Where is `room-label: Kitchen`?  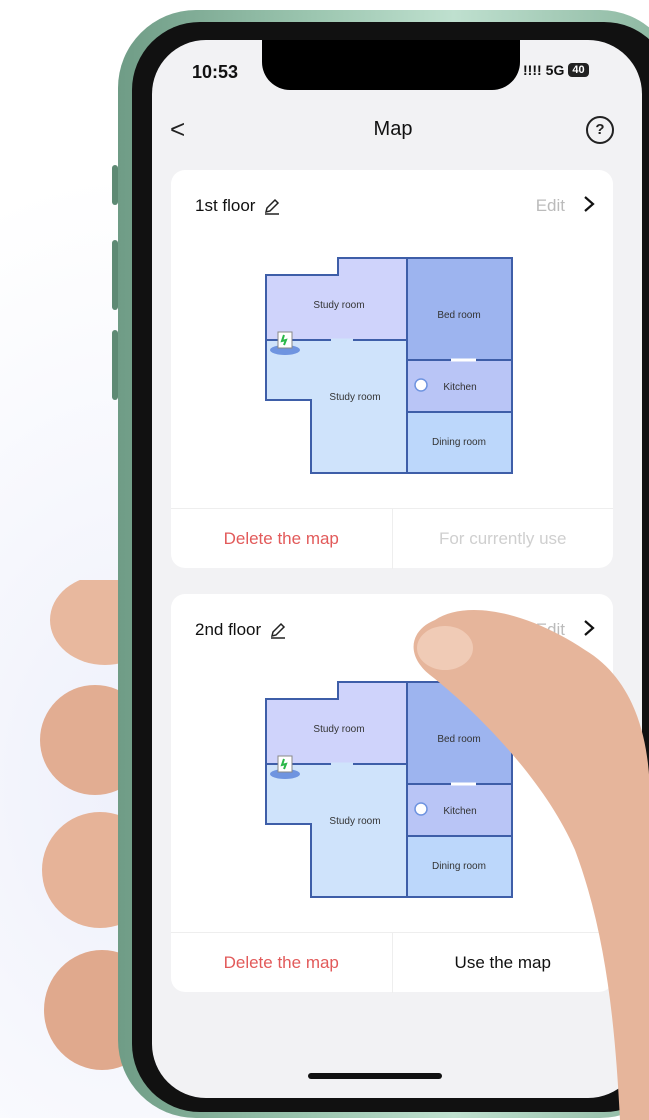
room-label: Kitchen is located at coordinates (459, 387).